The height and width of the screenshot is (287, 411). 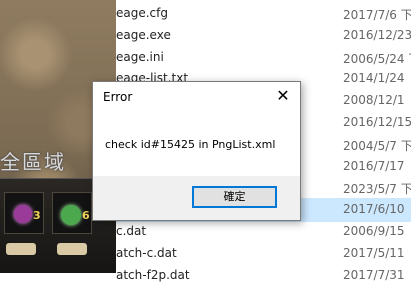 I want to click on game-region-text: 全區域, so click(x=33, y=162).